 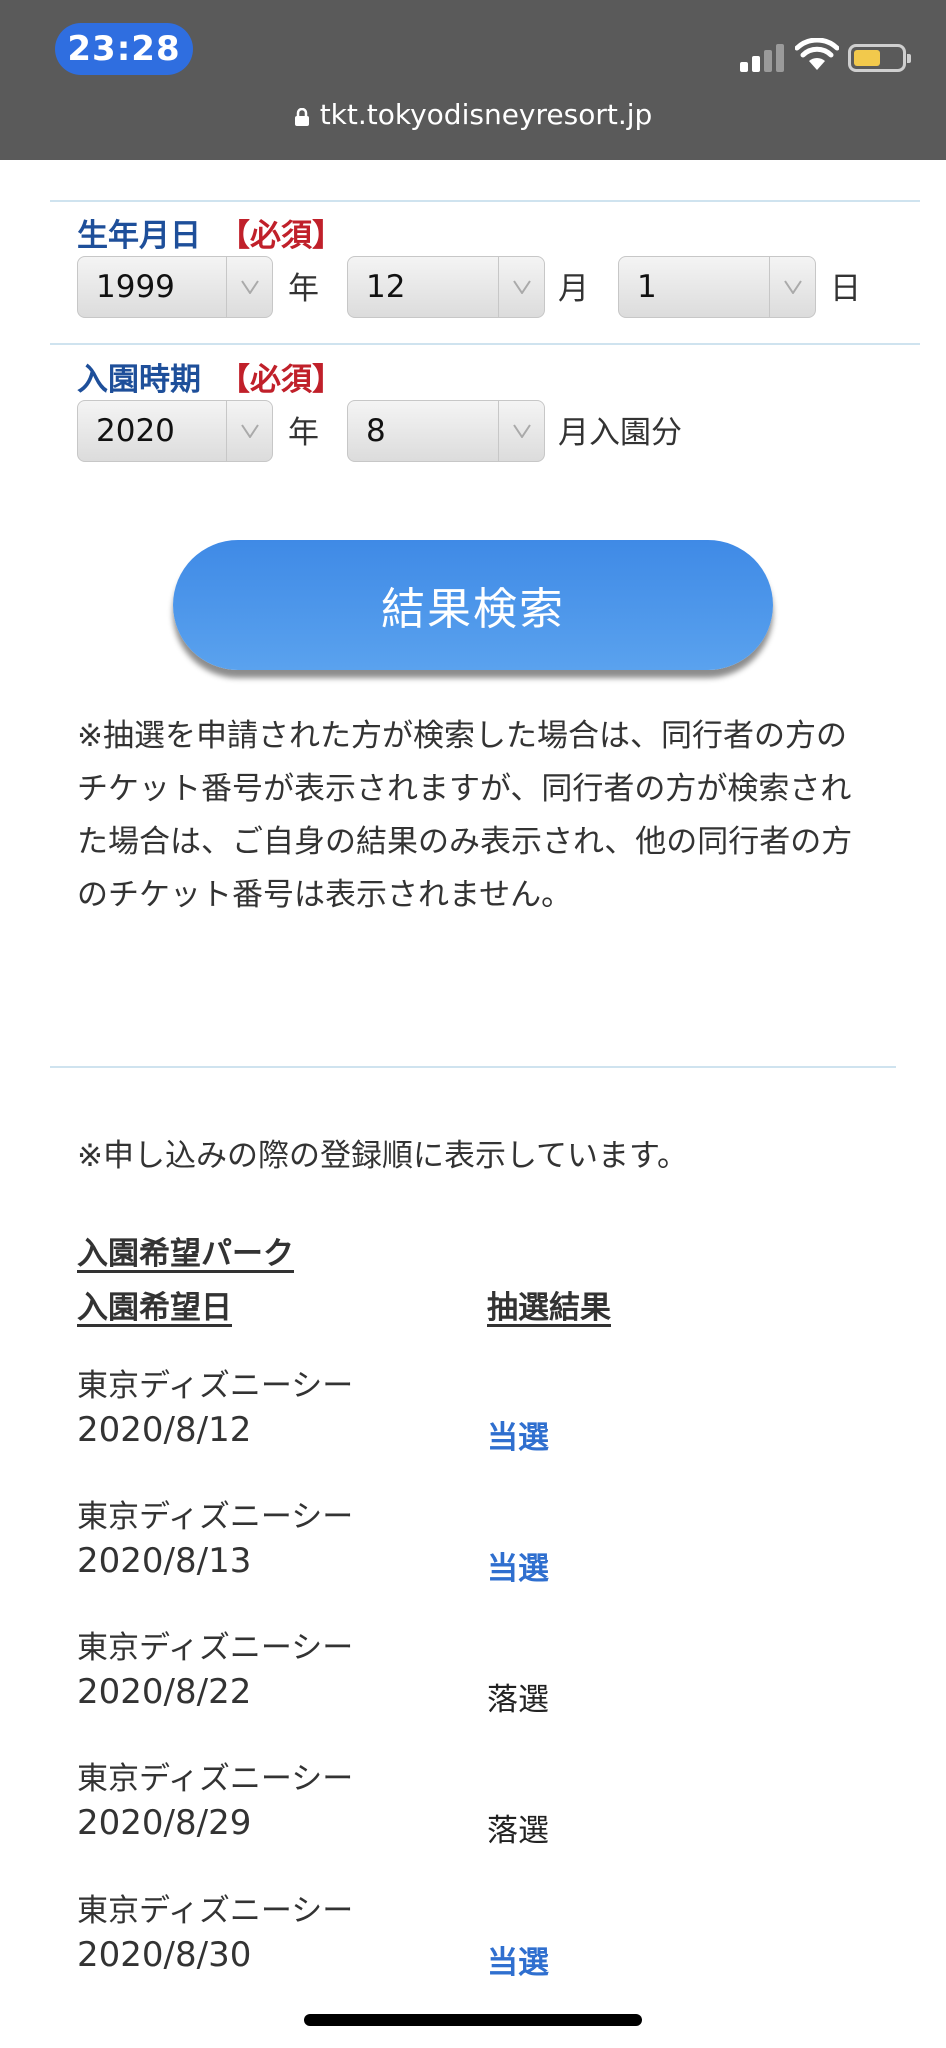 What do you see at coordinates (154, 1308) in the screenshot?
I see `header-date: 入園希望日` at bounding box center [154, 1308].